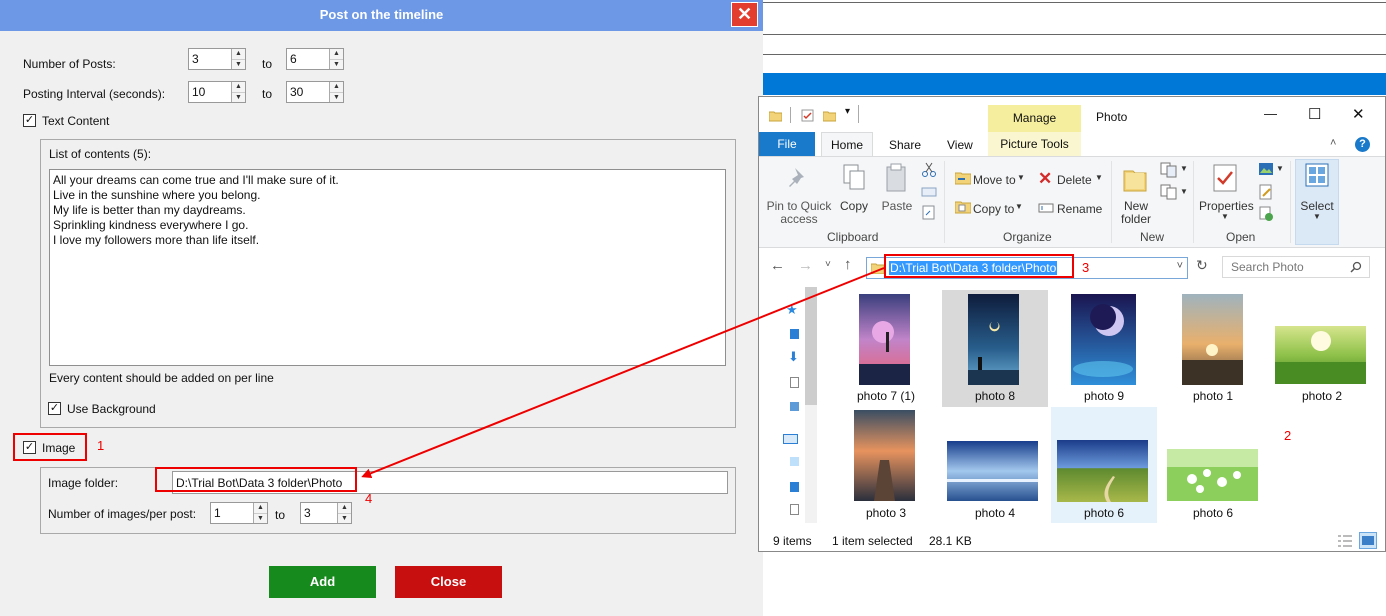 The height and width of the screenshot is (616, 1386). Describe the element at coordinates (794, 406) in the screenshot. I see `pictures-icon` at that location.